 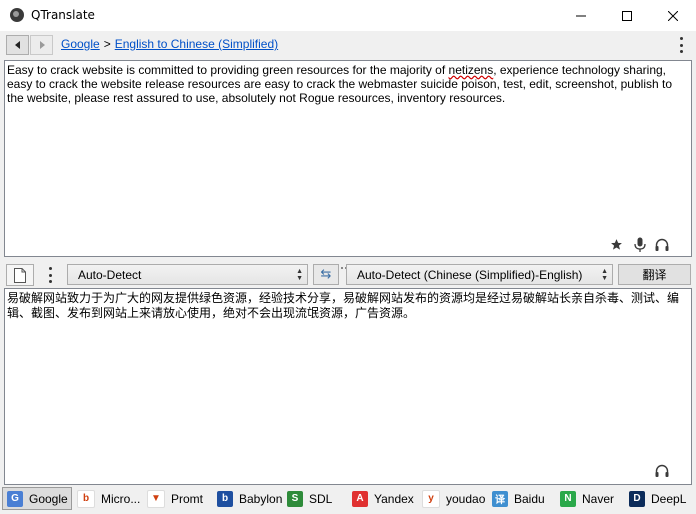 What do you see at coordinates (466, 498) in the screenshot?
I see `service-tab-label: youdao` at bounding box center [466, 498].